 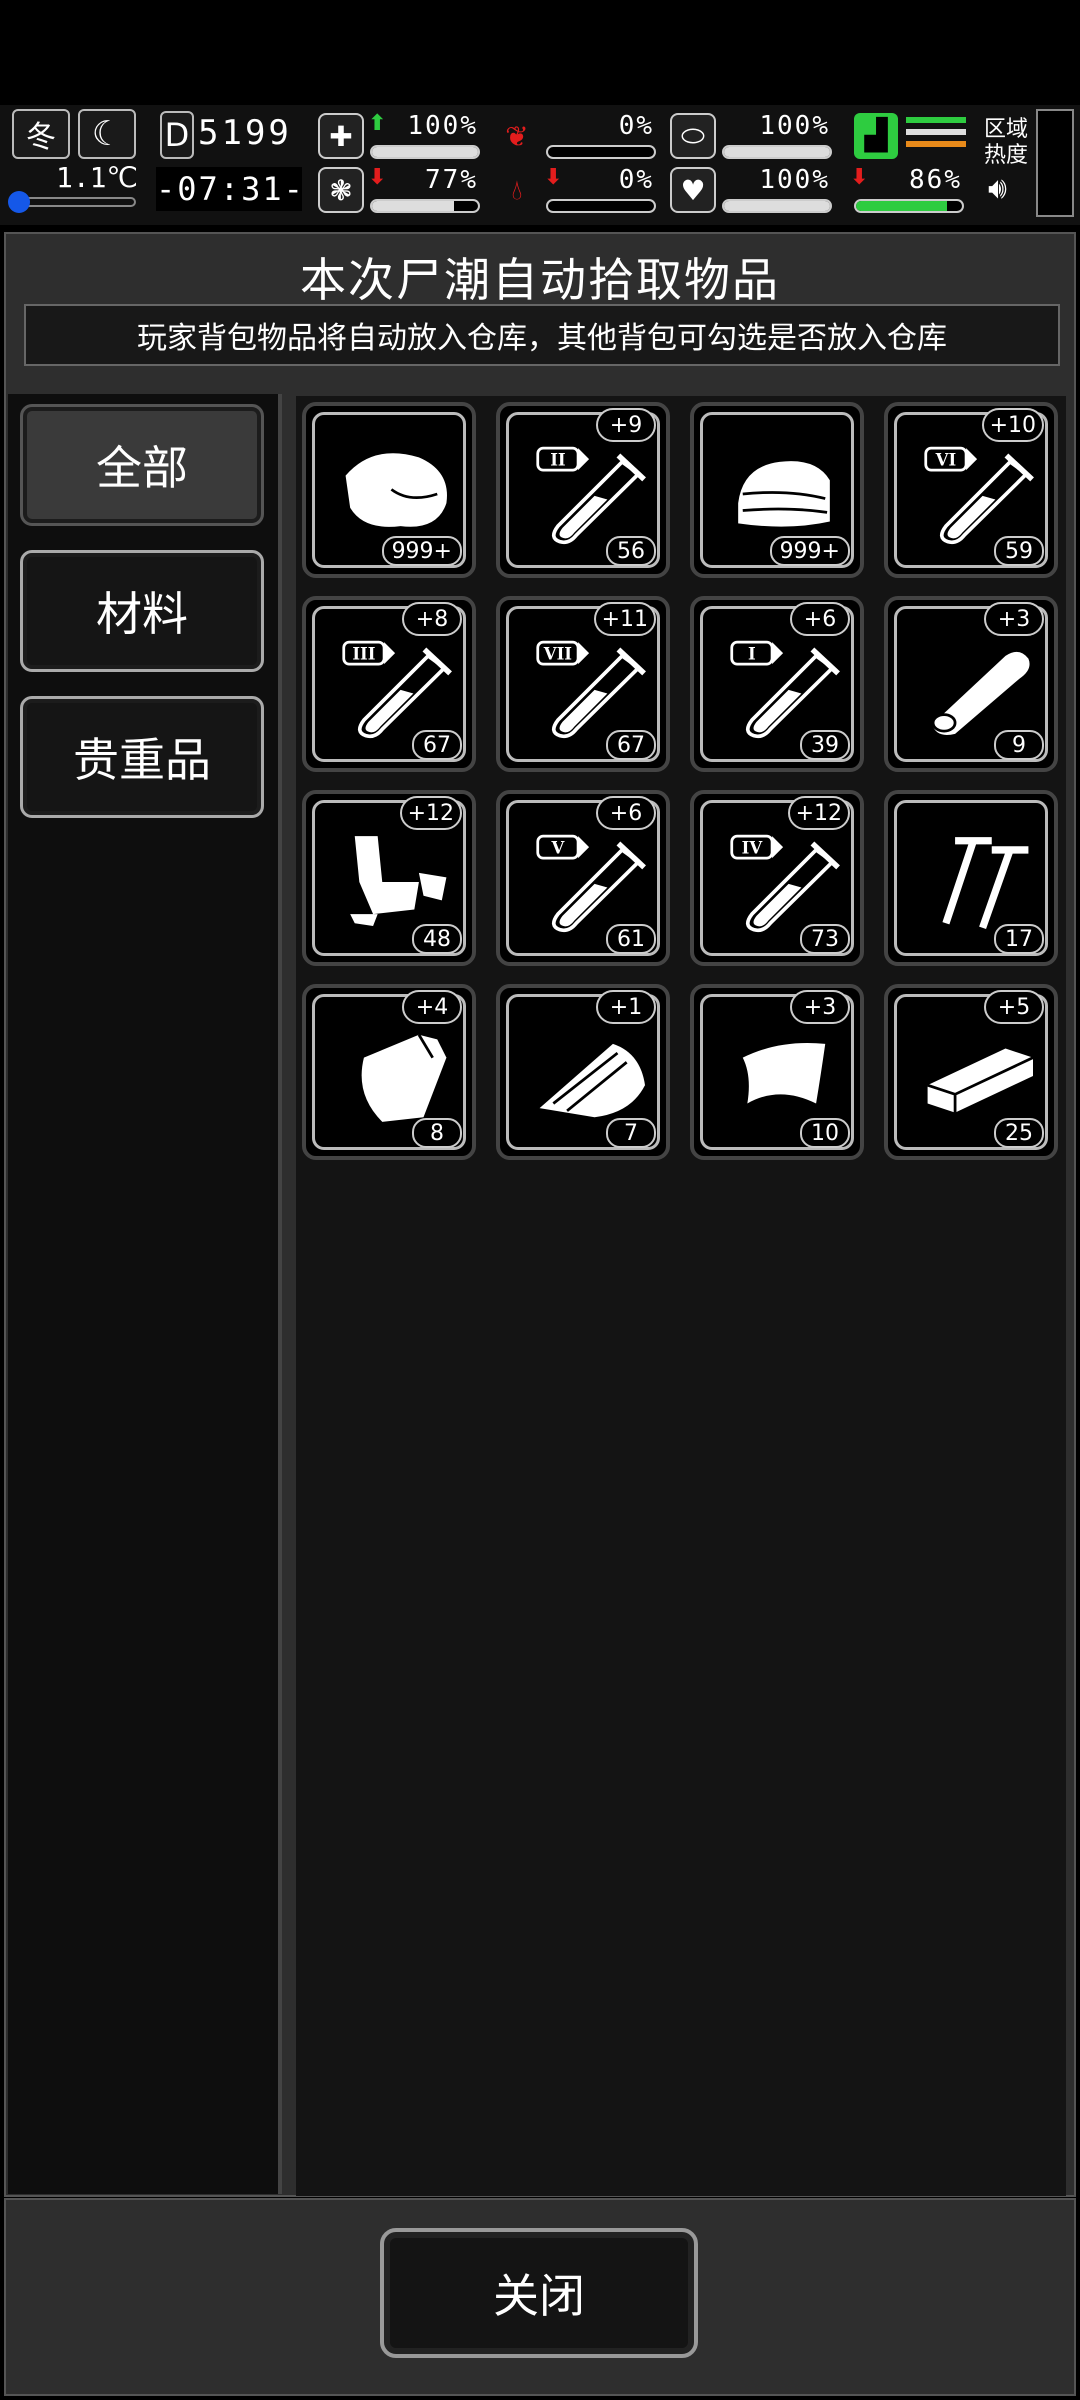 I want to click on arrow-up-icon: ⬆, so click(x=377, y=123).